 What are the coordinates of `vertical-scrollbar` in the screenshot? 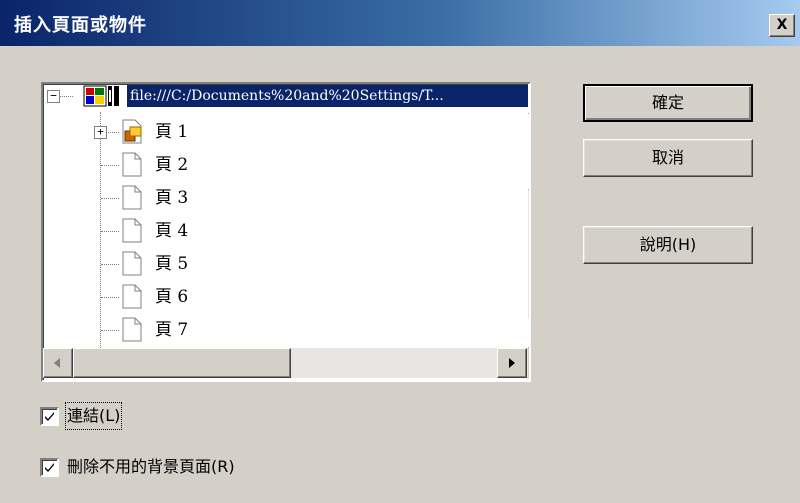 It's located at (528, 216).